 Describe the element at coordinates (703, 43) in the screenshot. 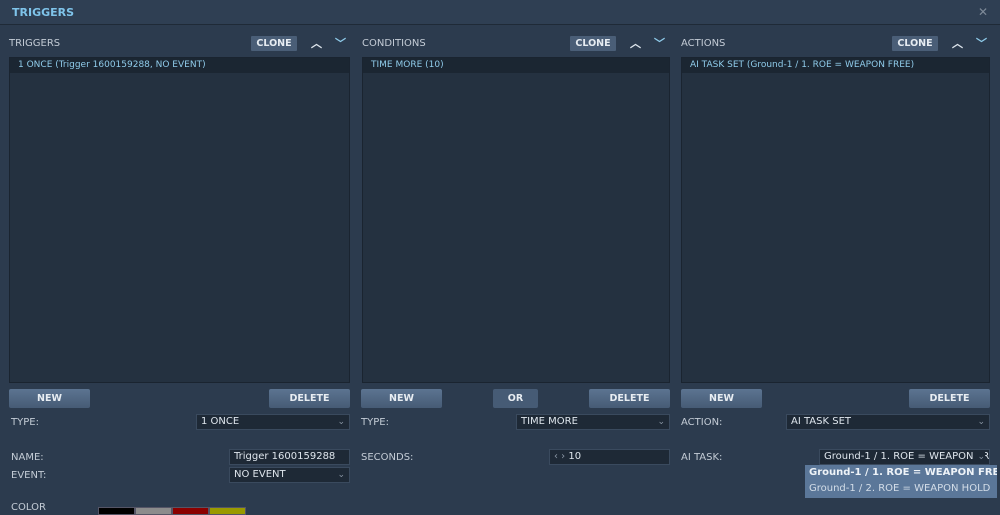

I see `actions-header: ACTIONS` at that location.